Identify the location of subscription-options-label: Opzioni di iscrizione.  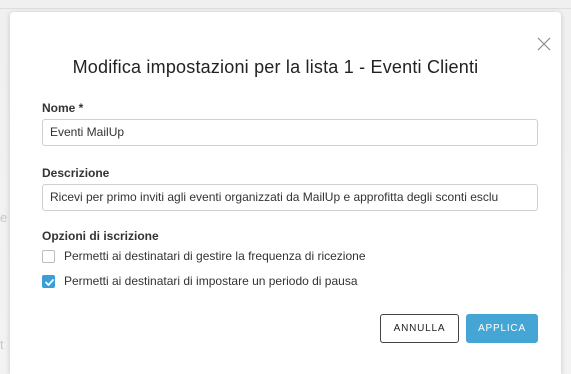
(100, 236).